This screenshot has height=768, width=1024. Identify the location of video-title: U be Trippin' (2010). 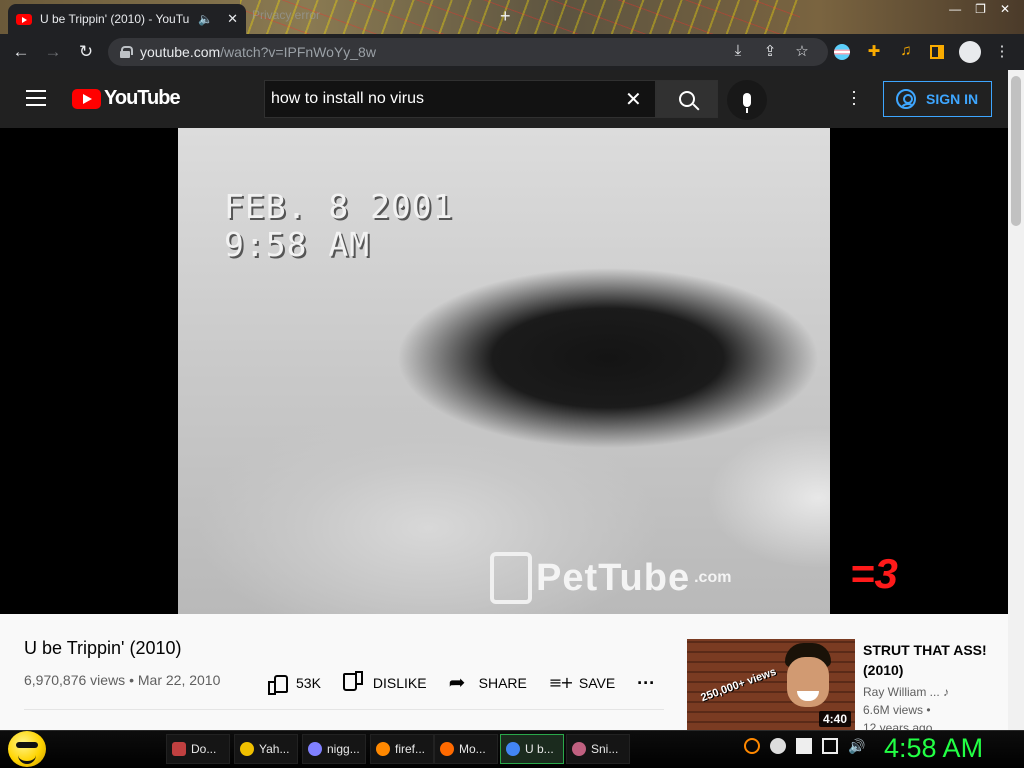
(103, 648).